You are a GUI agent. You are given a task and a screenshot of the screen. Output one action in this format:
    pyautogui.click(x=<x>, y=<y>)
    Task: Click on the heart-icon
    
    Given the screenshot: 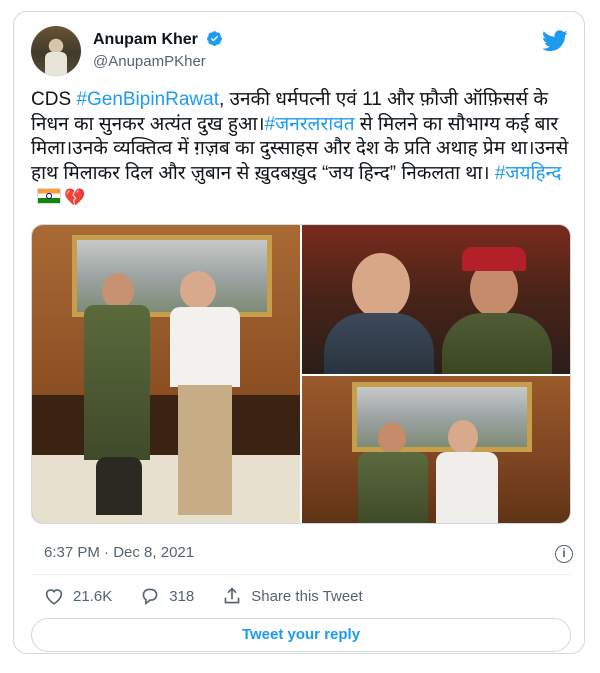 What is the action you would take?
    pyautogui.click(x=54, y=597)
    